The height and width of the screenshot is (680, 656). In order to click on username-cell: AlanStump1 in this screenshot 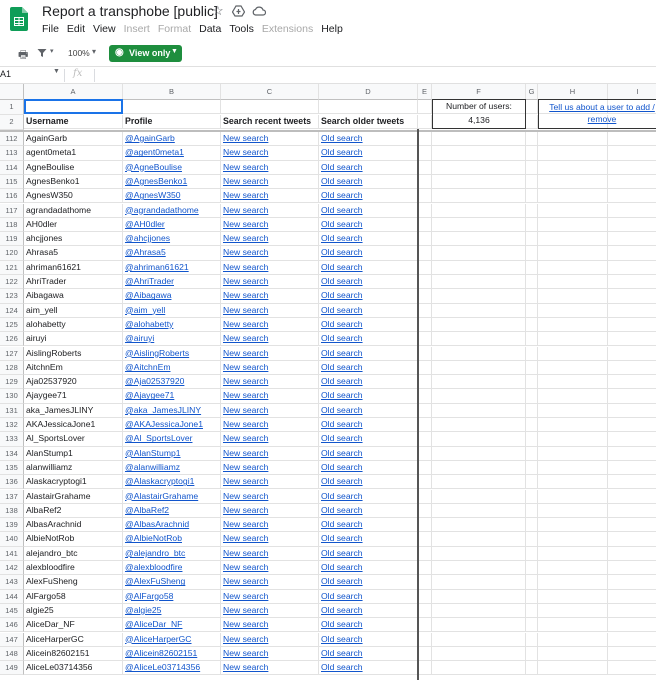, I will do `click(73, 453)`.